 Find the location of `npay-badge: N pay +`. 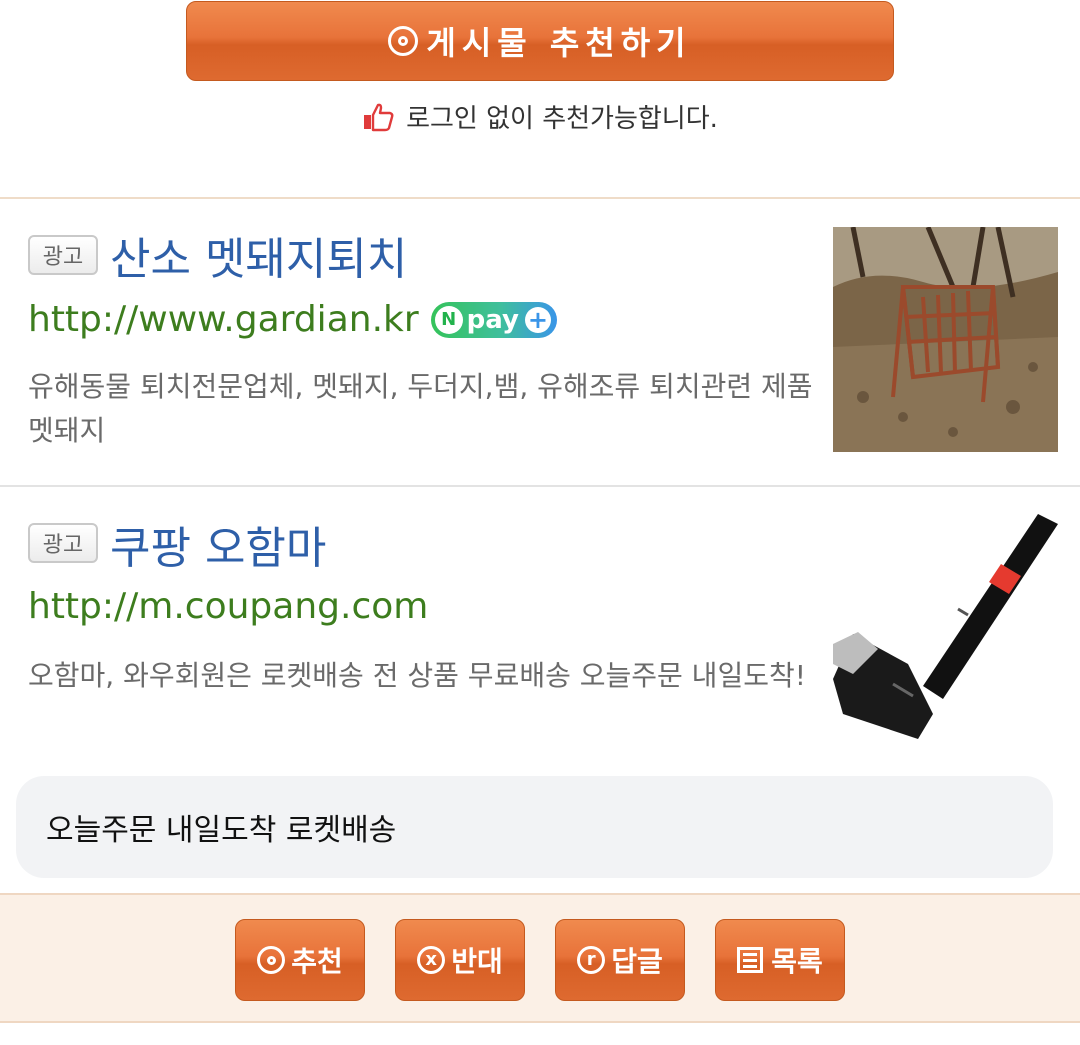

npay-badge: N pay + is located at coordinates (493, 319).